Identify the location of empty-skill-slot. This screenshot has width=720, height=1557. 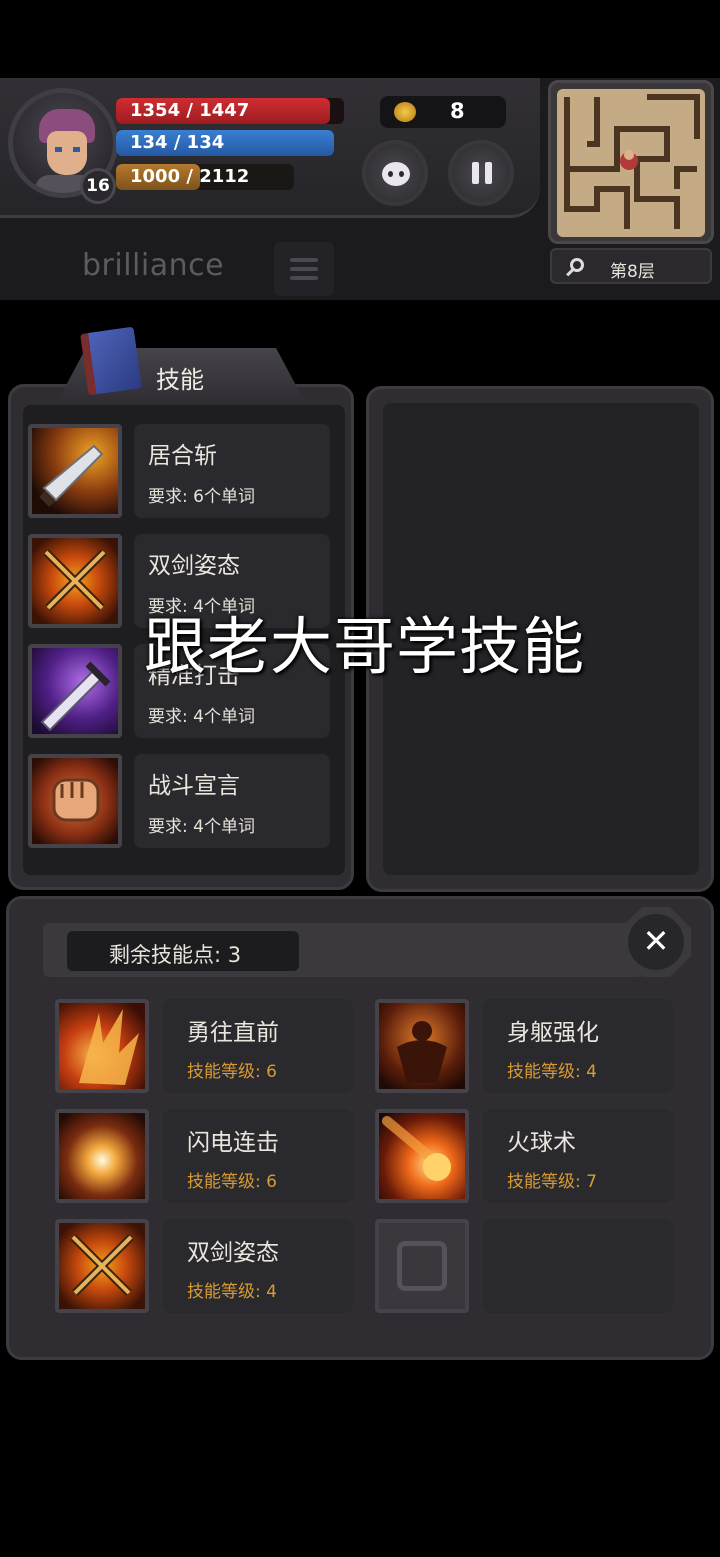
(525, 1268).